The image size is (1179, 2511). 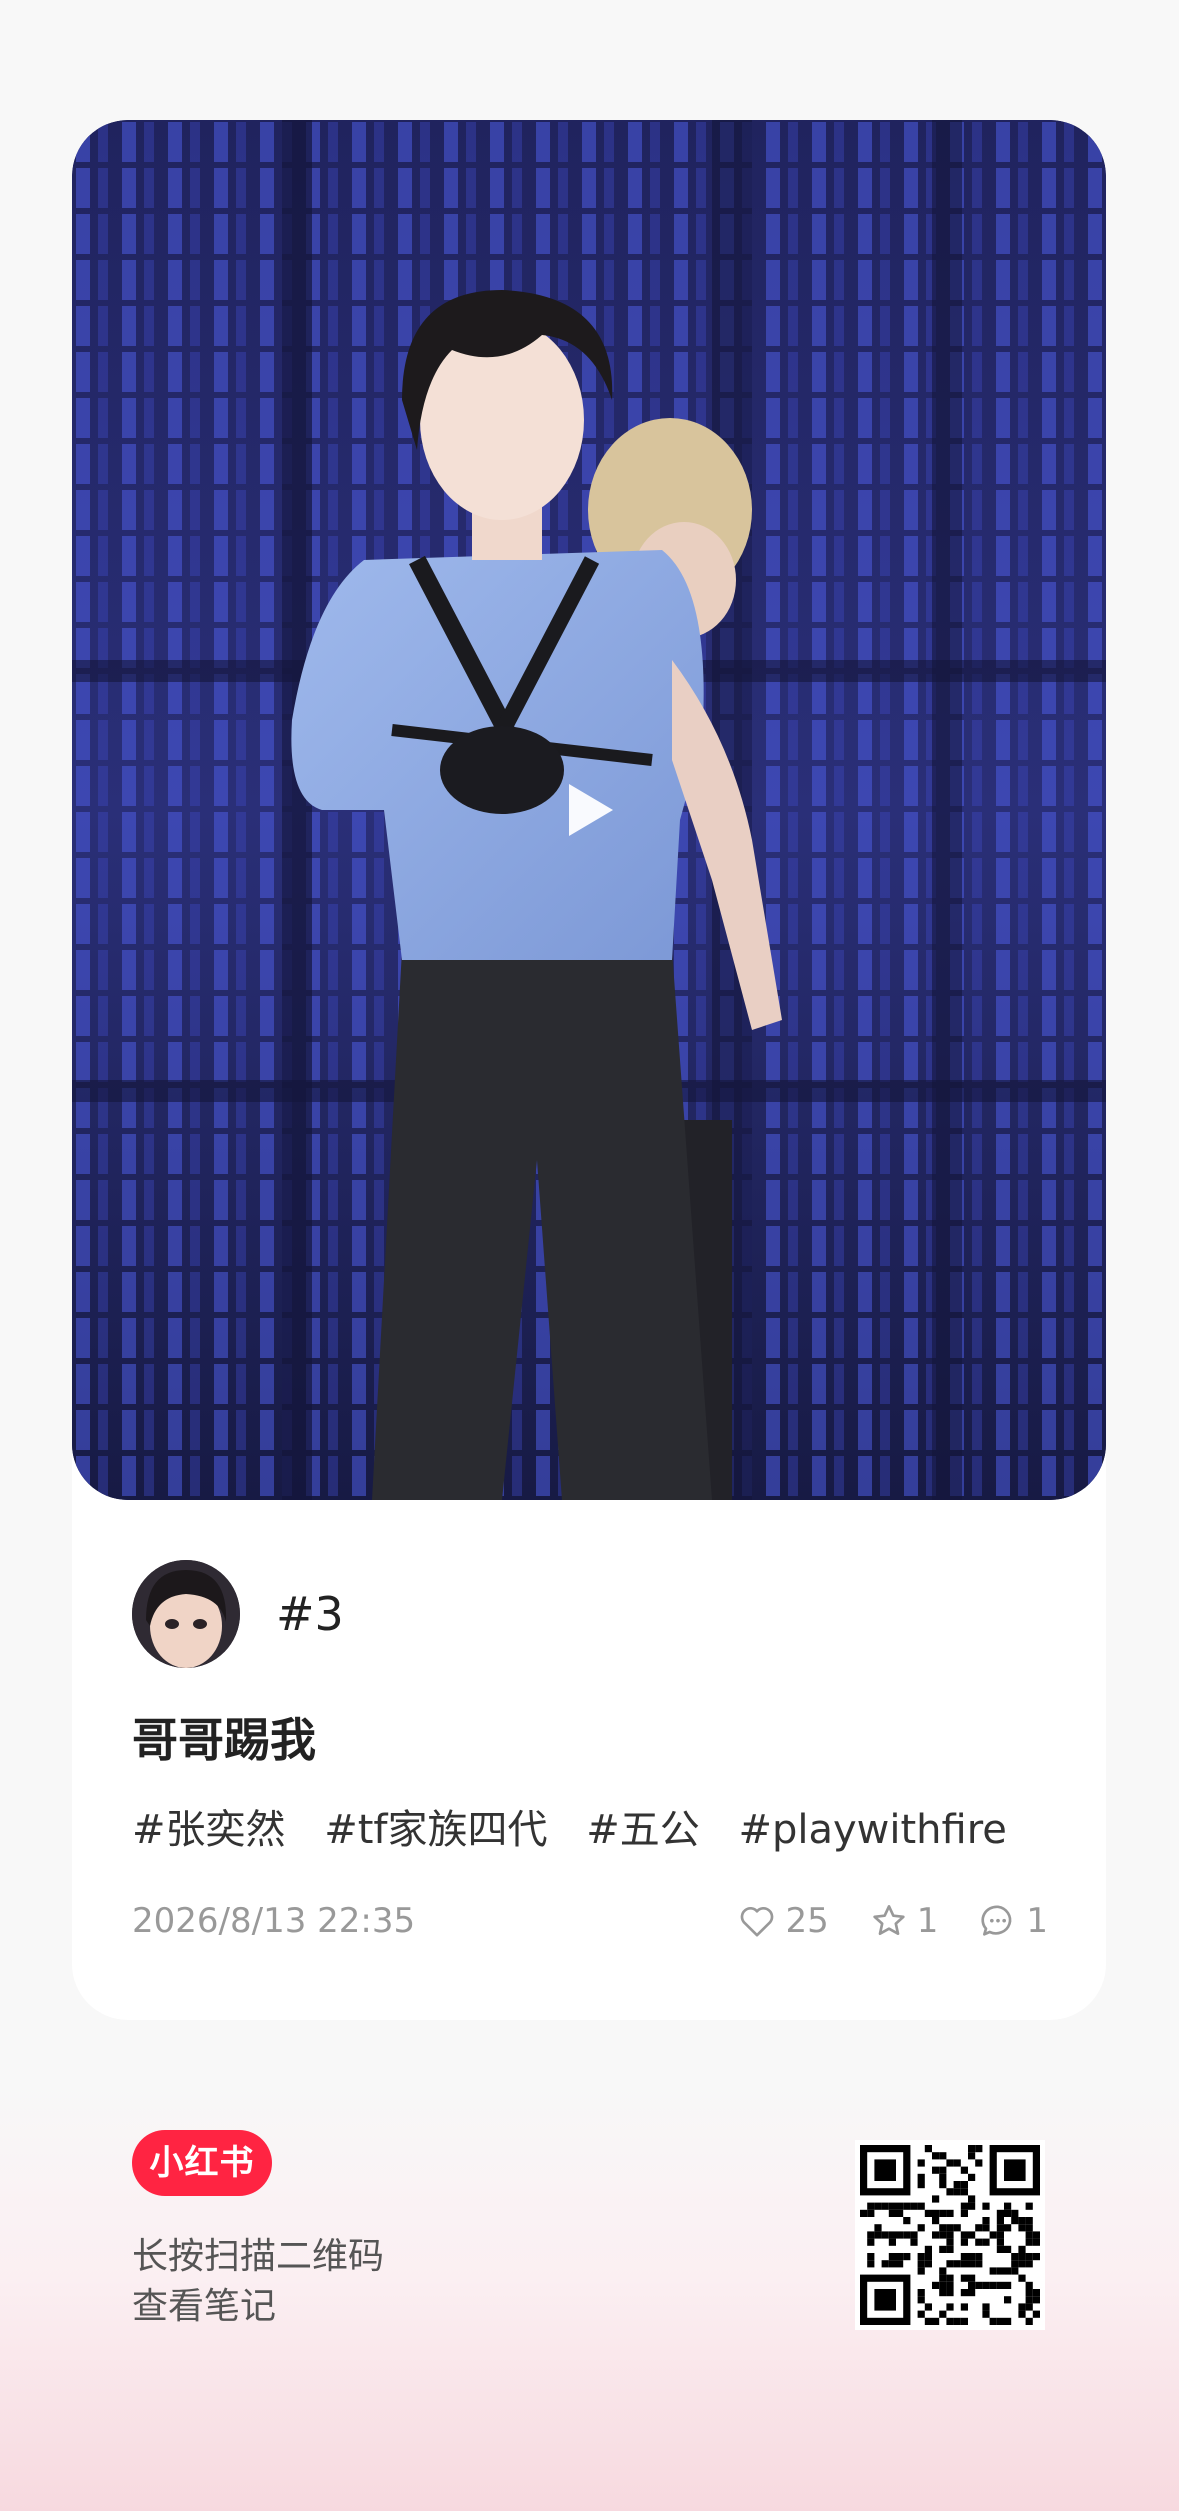 What do you see at coordinates (872, 1830) in the screenshot?
I see `tag-link: #playwithfire` at bounding box center [872, 1830].